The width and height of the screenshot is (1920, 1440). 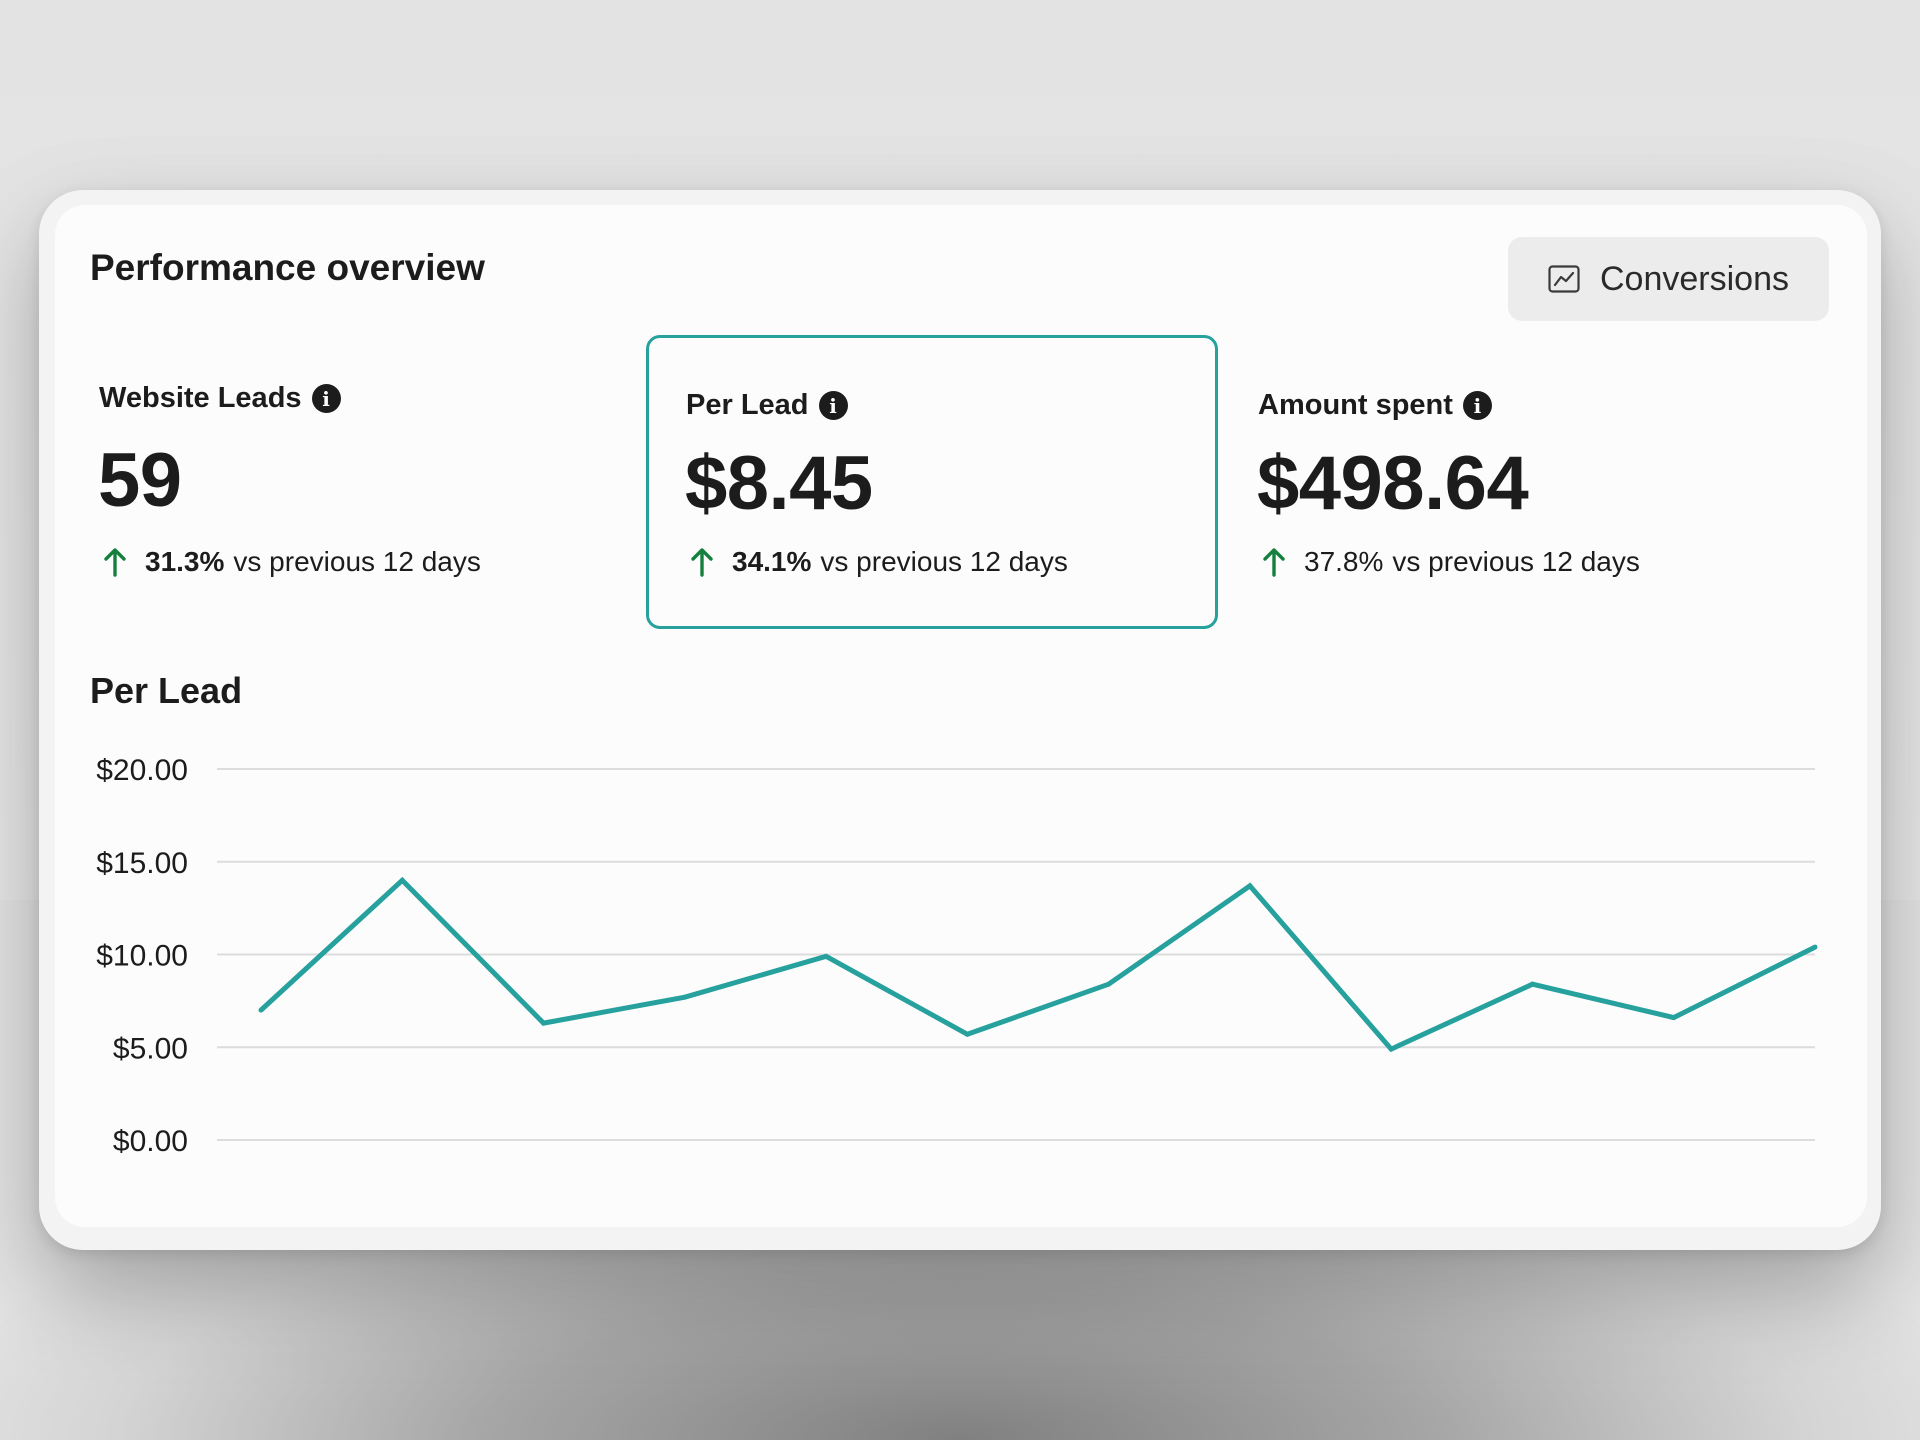 I want to click on y-tick-label: $10.00, so click(x=142, y=956).